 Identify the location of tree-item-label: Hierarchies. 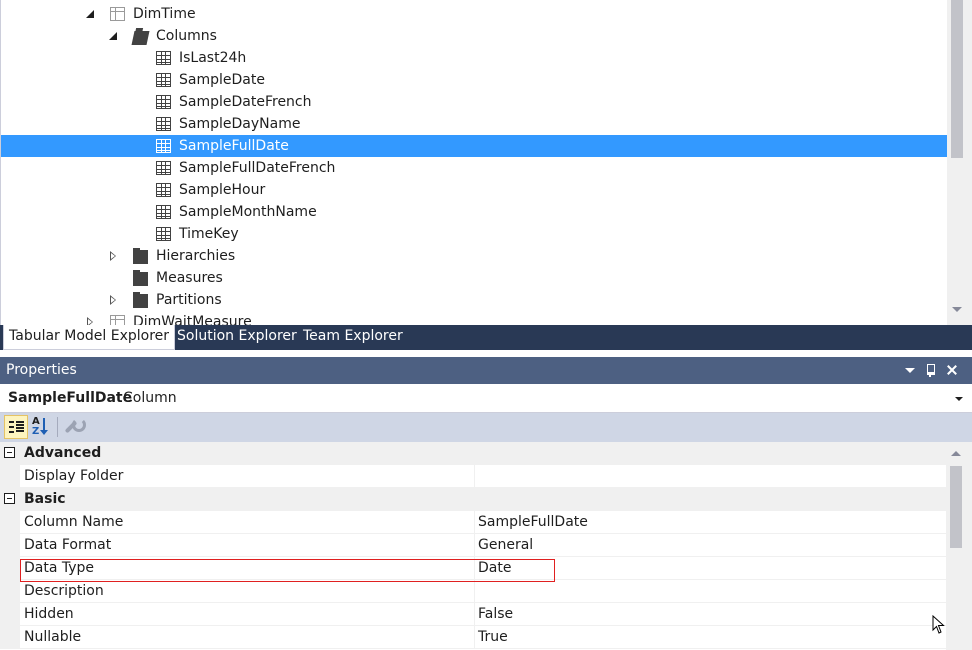
(196, 256).